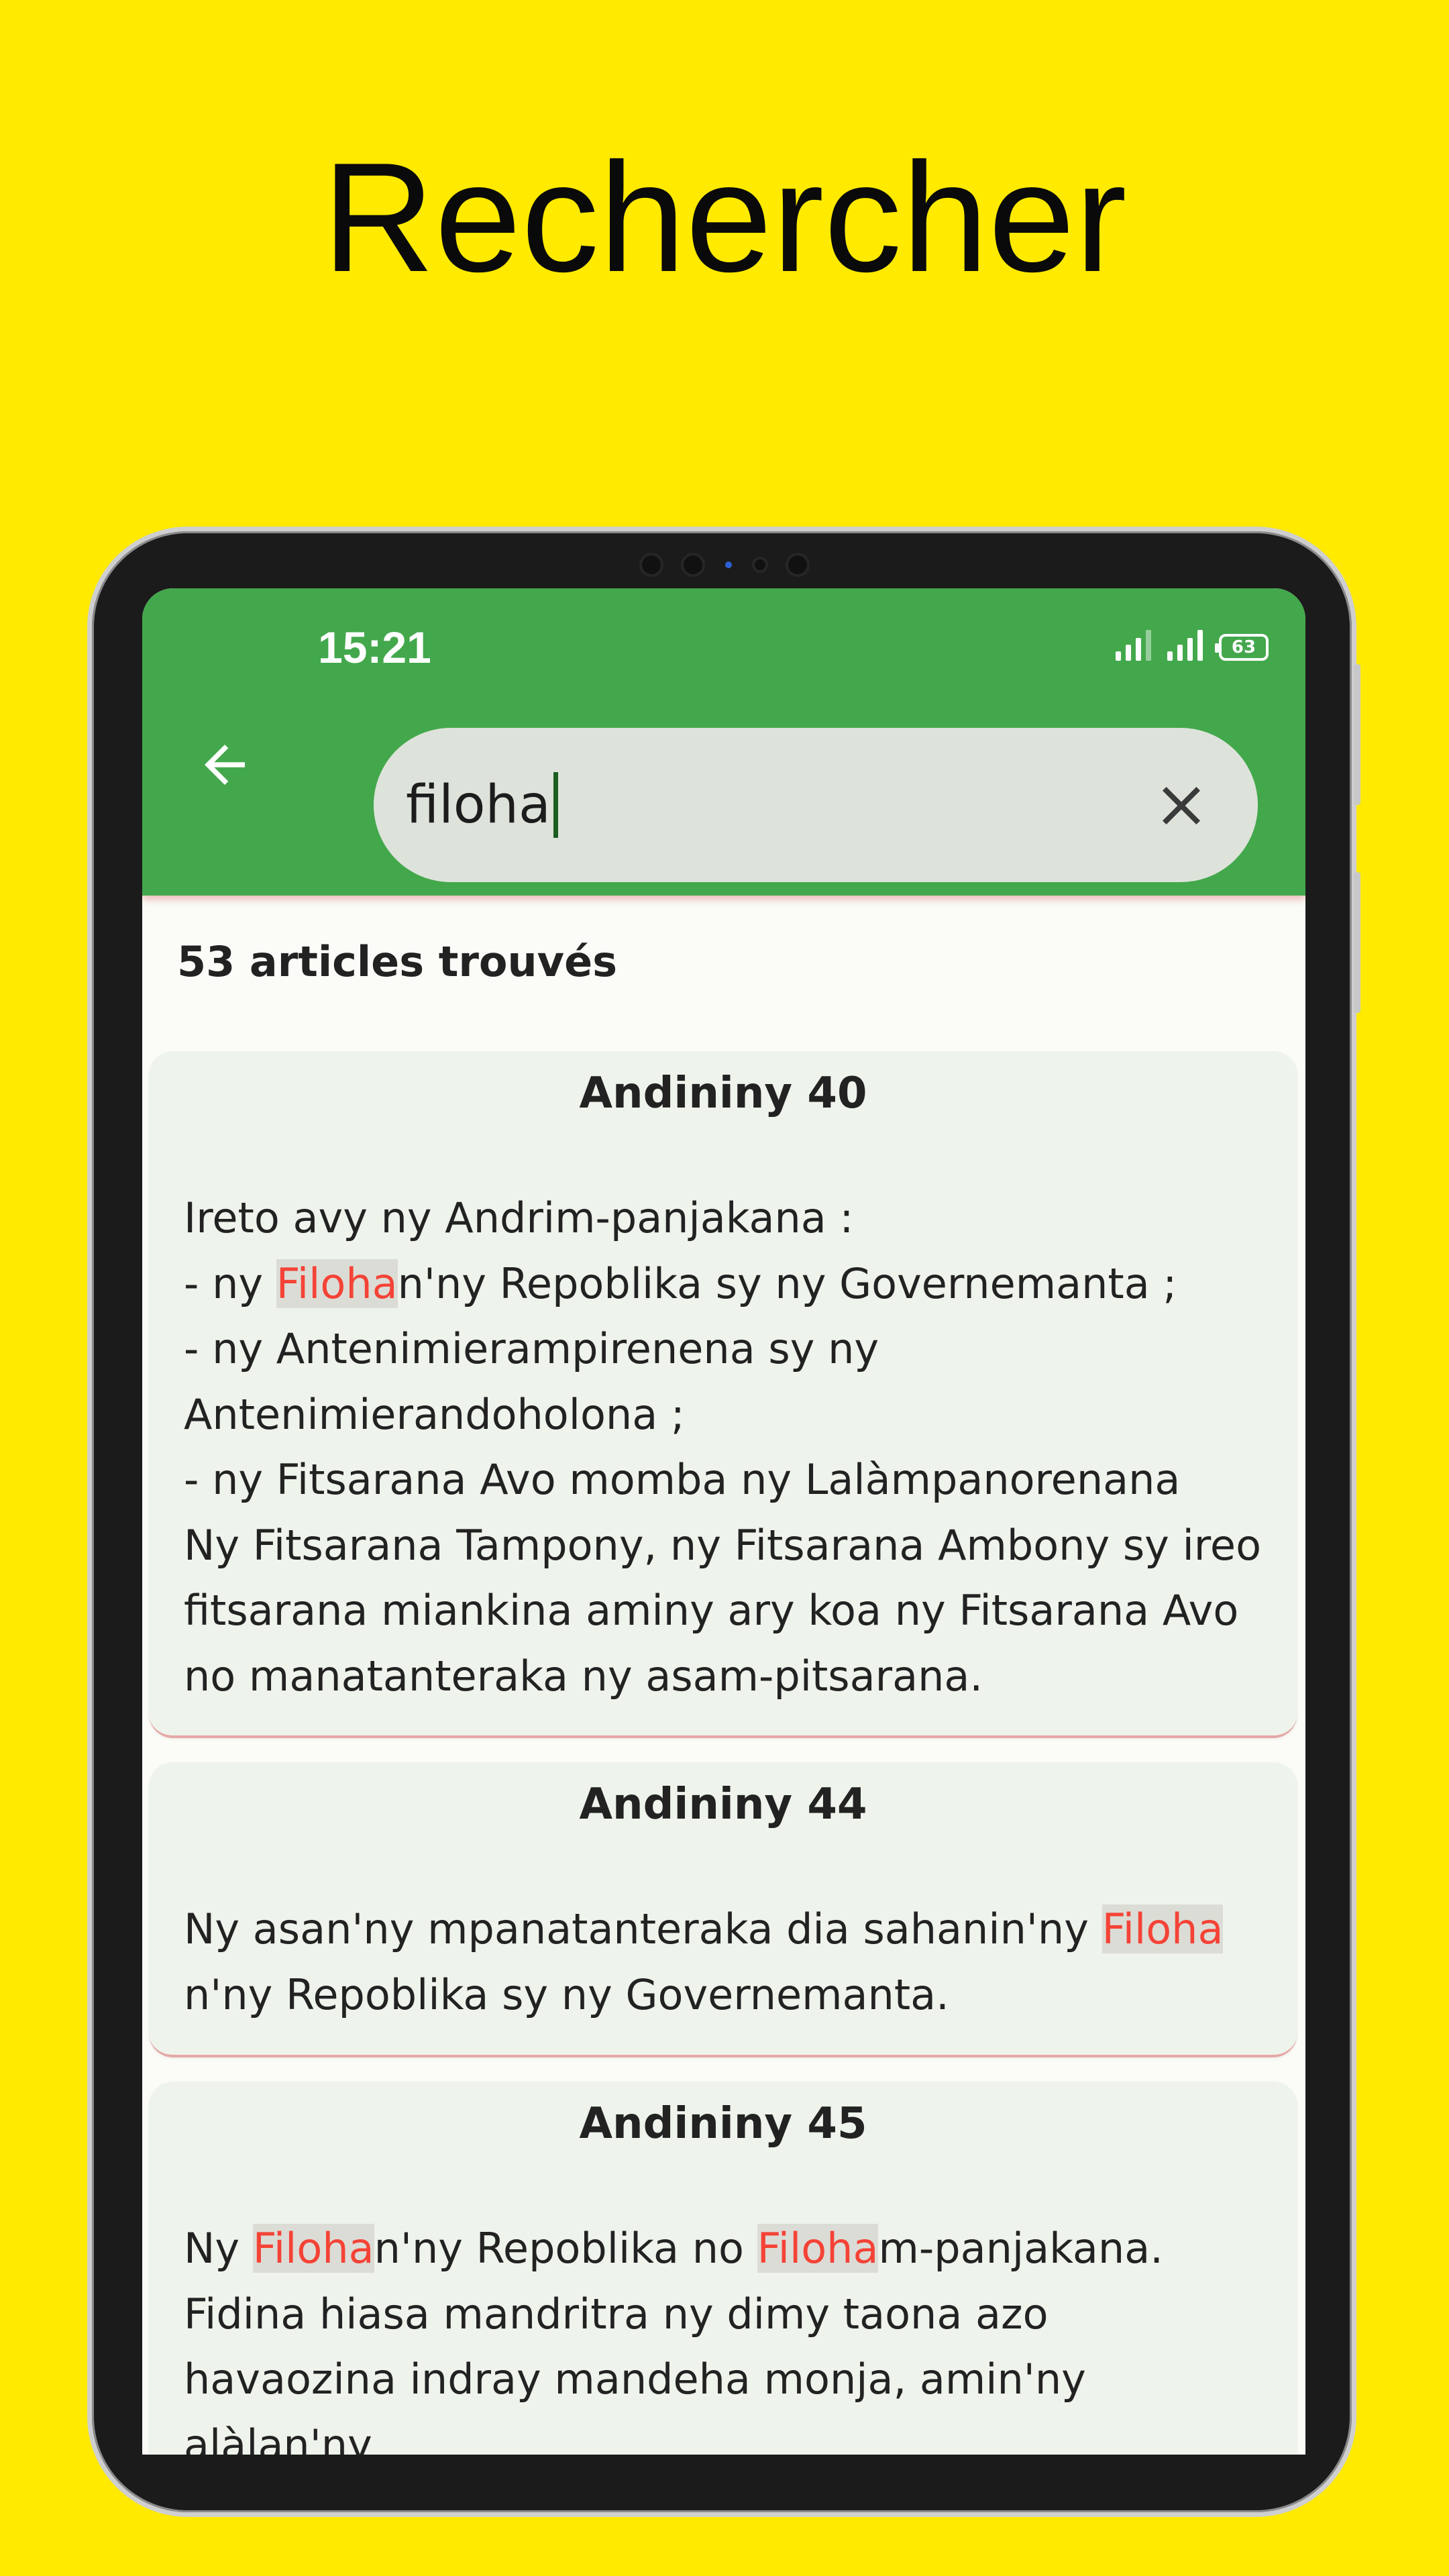  I want to click on search-query: filoha, so click(478, 805).